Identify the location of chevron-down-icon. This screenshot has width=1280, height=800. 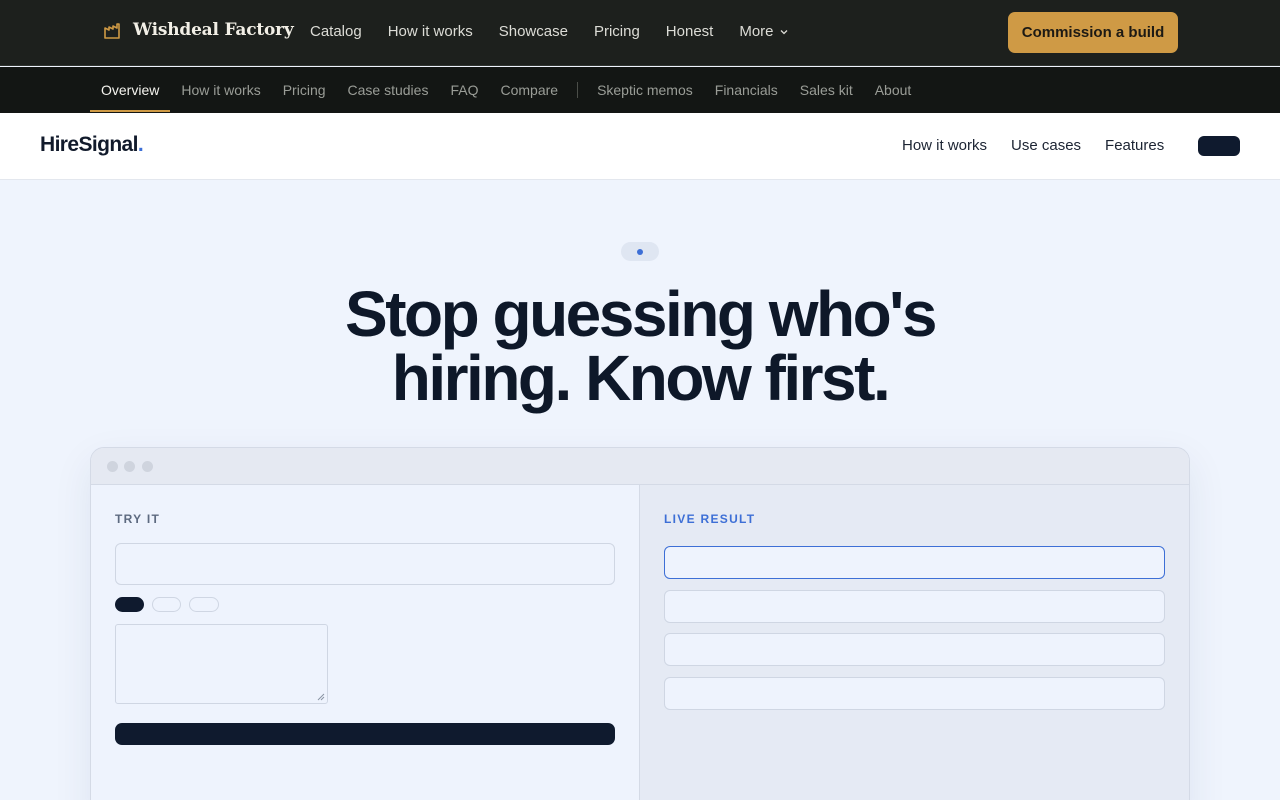
(783, 31).